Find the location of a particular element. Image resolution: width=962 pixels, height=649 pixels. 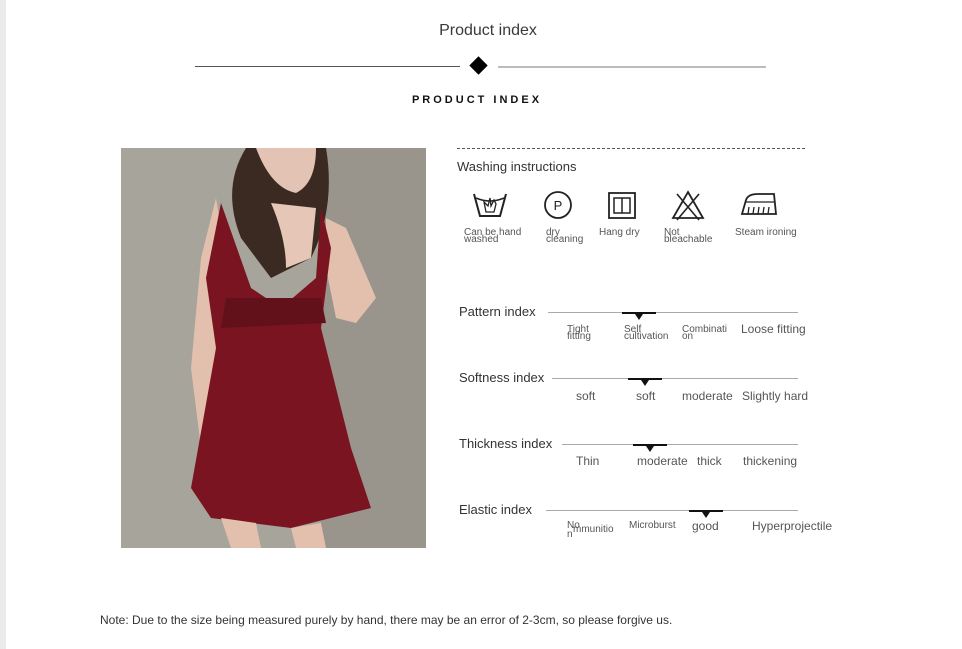

softness-index-marker is located at coordinates (645, 382).